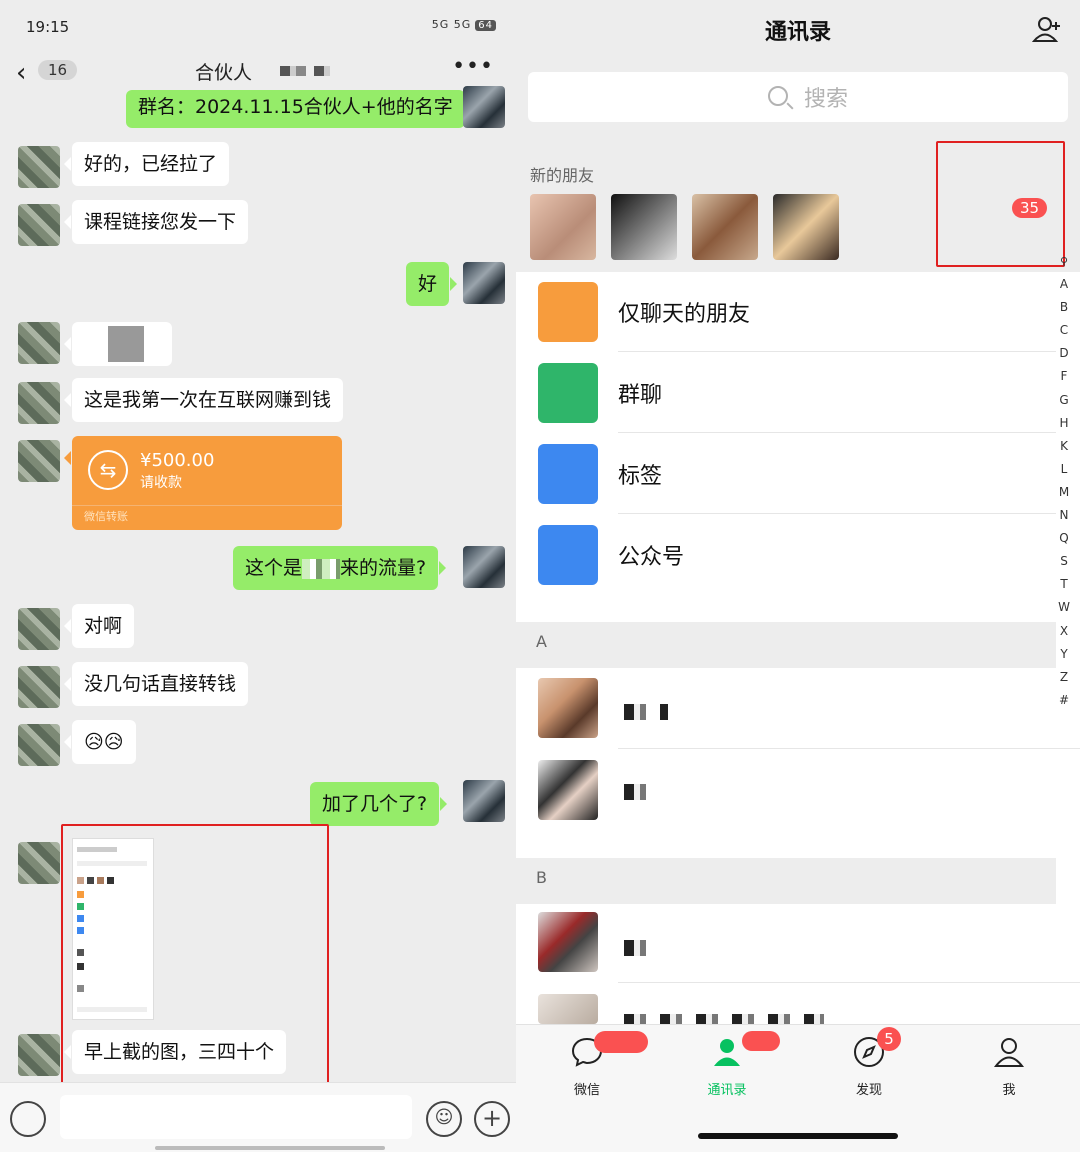 The width and height of the screenshot is (1080, 1152). Describe the element at coordinates (21, 73) in the screenshot. I see `back-icon: ‹` at that location.